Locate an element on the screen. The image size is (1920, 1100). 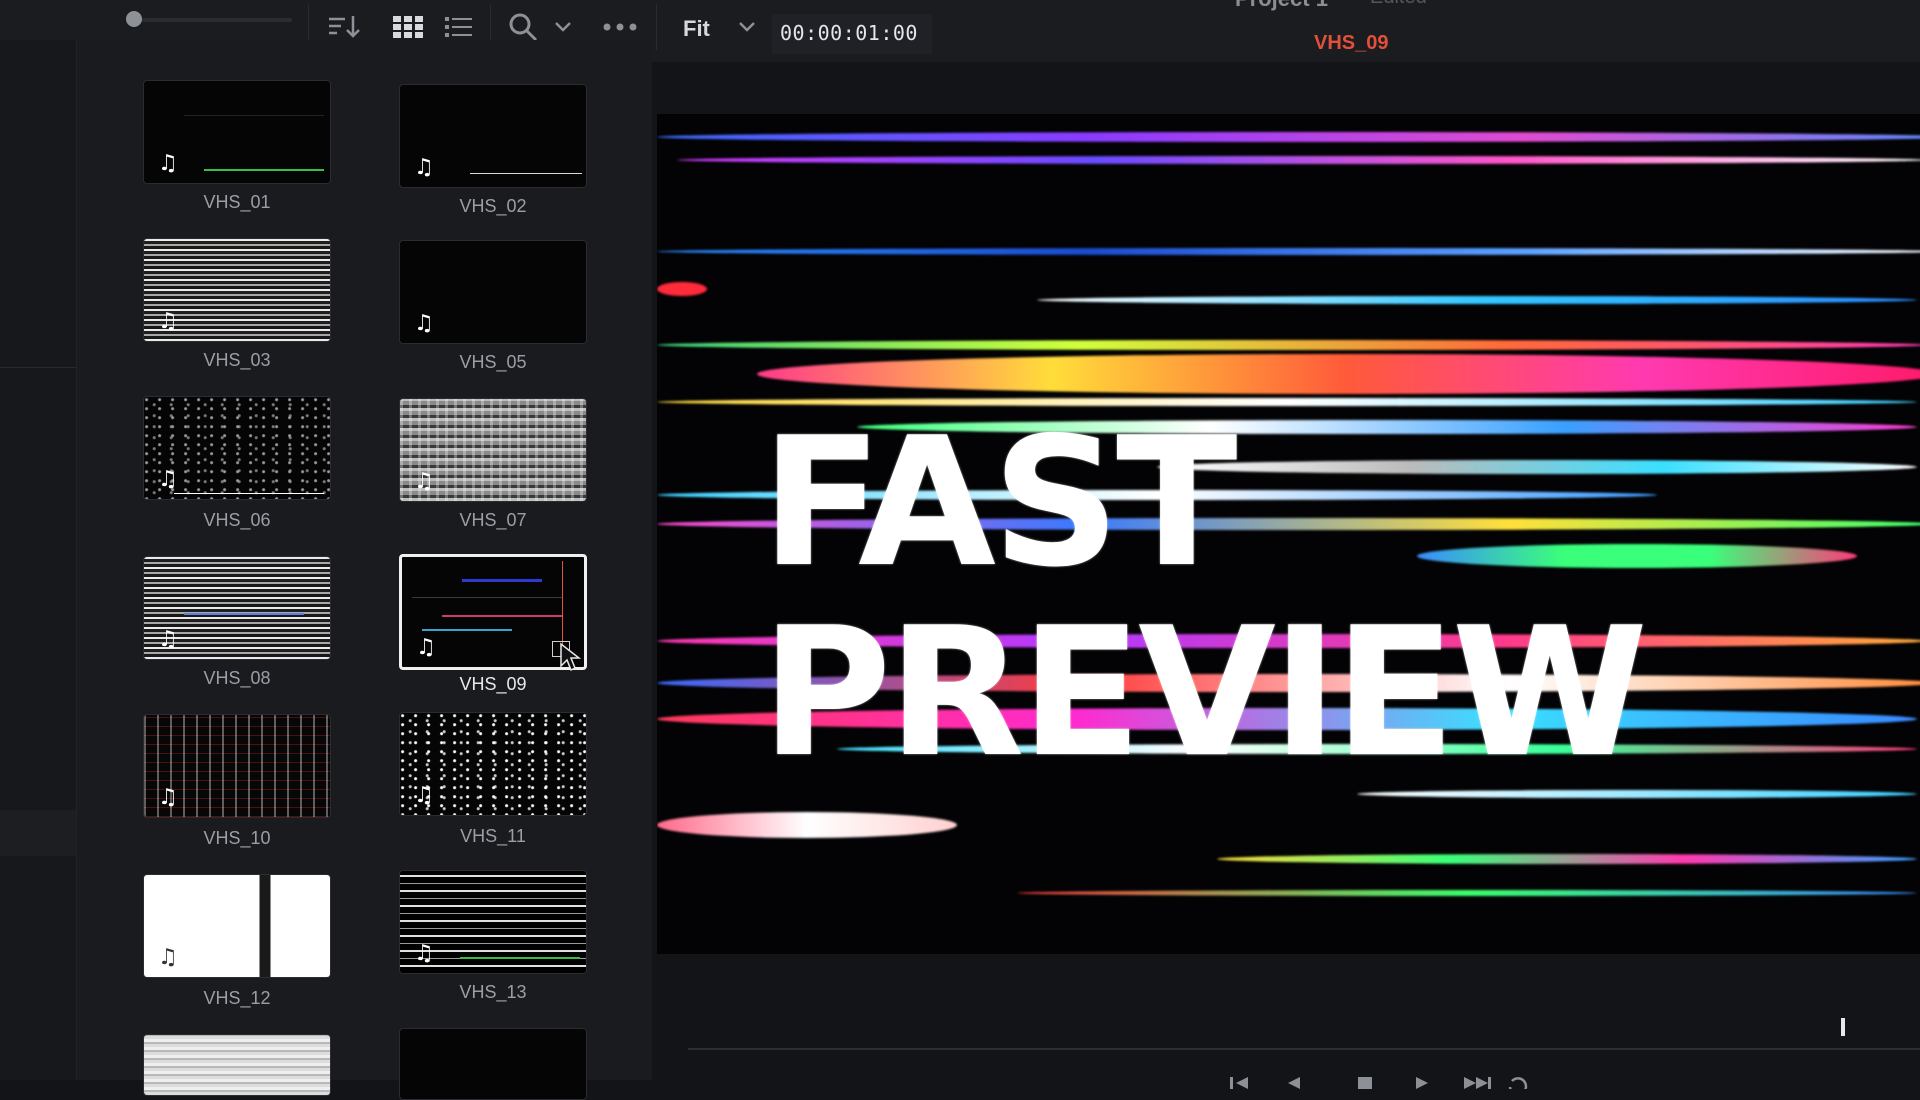
playhead is located at coordinates (1843, 1027).